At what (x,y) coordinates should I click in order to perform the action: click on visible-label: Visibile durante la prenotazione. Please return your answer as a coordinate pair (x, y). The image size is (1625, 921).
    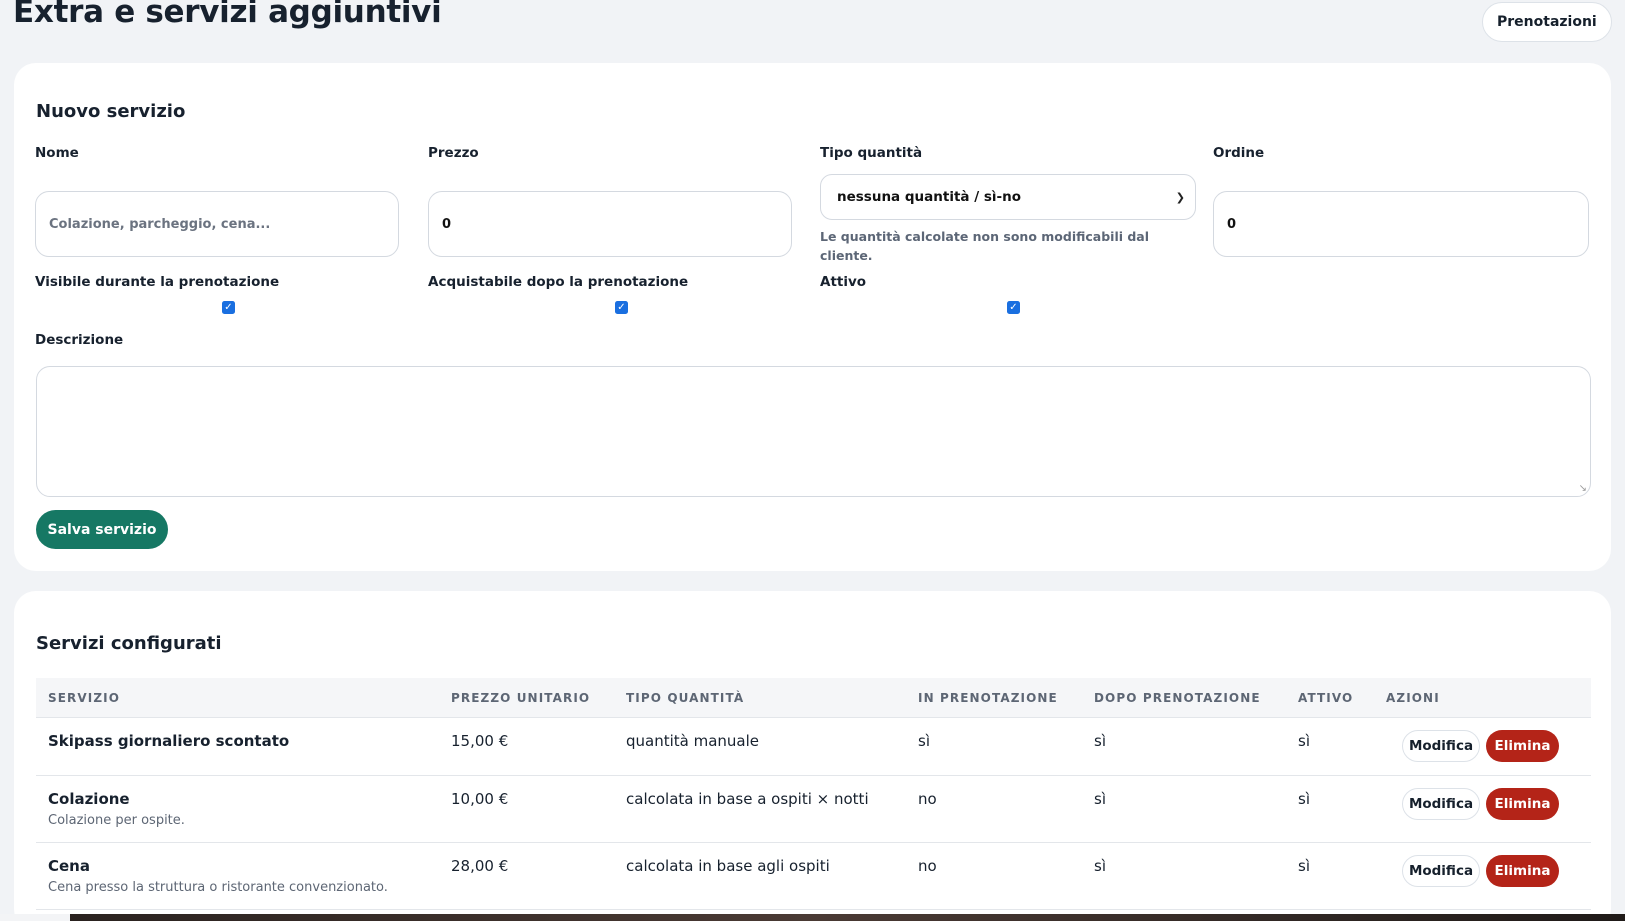
    Looking at the image, I should click on (157, 282).